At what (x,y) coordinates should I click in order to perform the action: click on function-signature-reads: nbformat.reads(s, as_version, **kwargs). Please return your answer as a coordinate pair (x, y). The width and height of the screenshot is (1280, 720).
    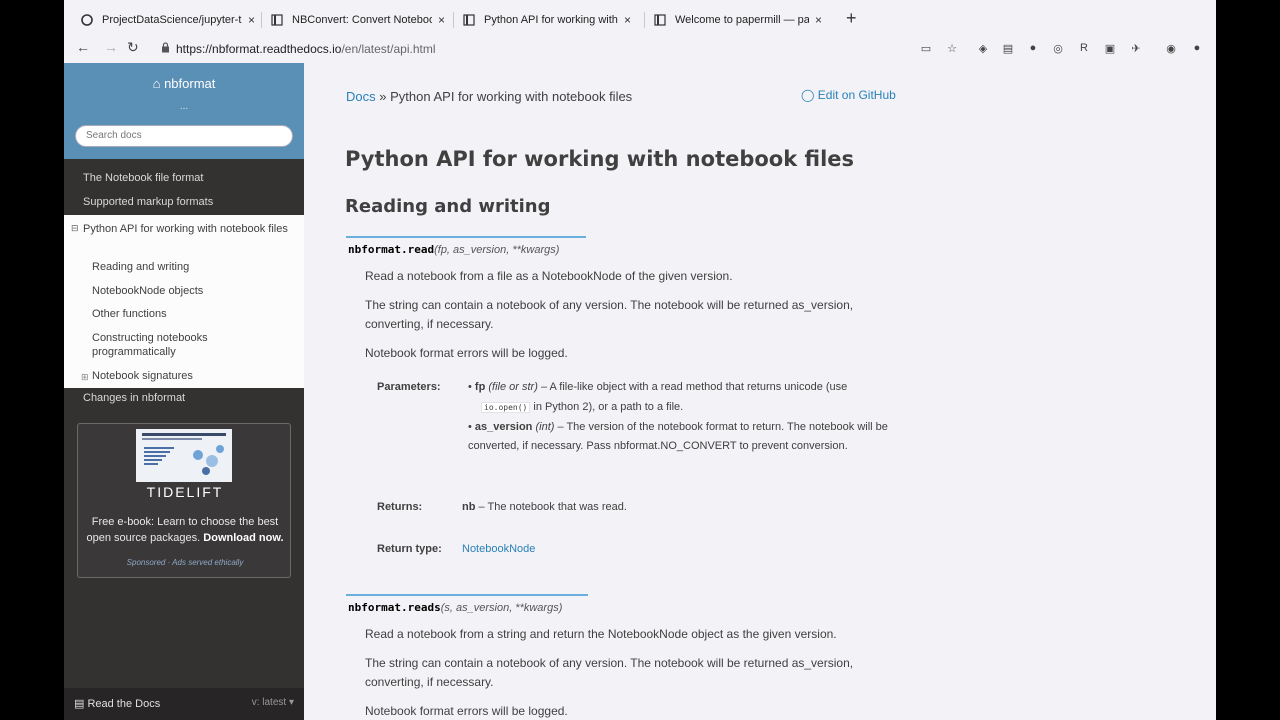
    Looking at the image, I should click on (455, 604).